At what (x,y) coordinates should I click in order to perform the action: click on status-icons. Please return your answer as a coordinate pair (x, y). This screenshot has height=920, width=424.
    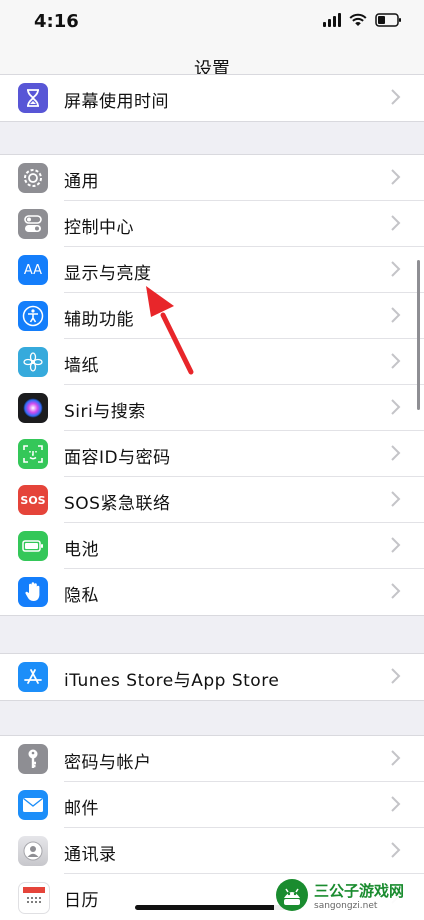
    Looking at the image, I should click on (362, 20).